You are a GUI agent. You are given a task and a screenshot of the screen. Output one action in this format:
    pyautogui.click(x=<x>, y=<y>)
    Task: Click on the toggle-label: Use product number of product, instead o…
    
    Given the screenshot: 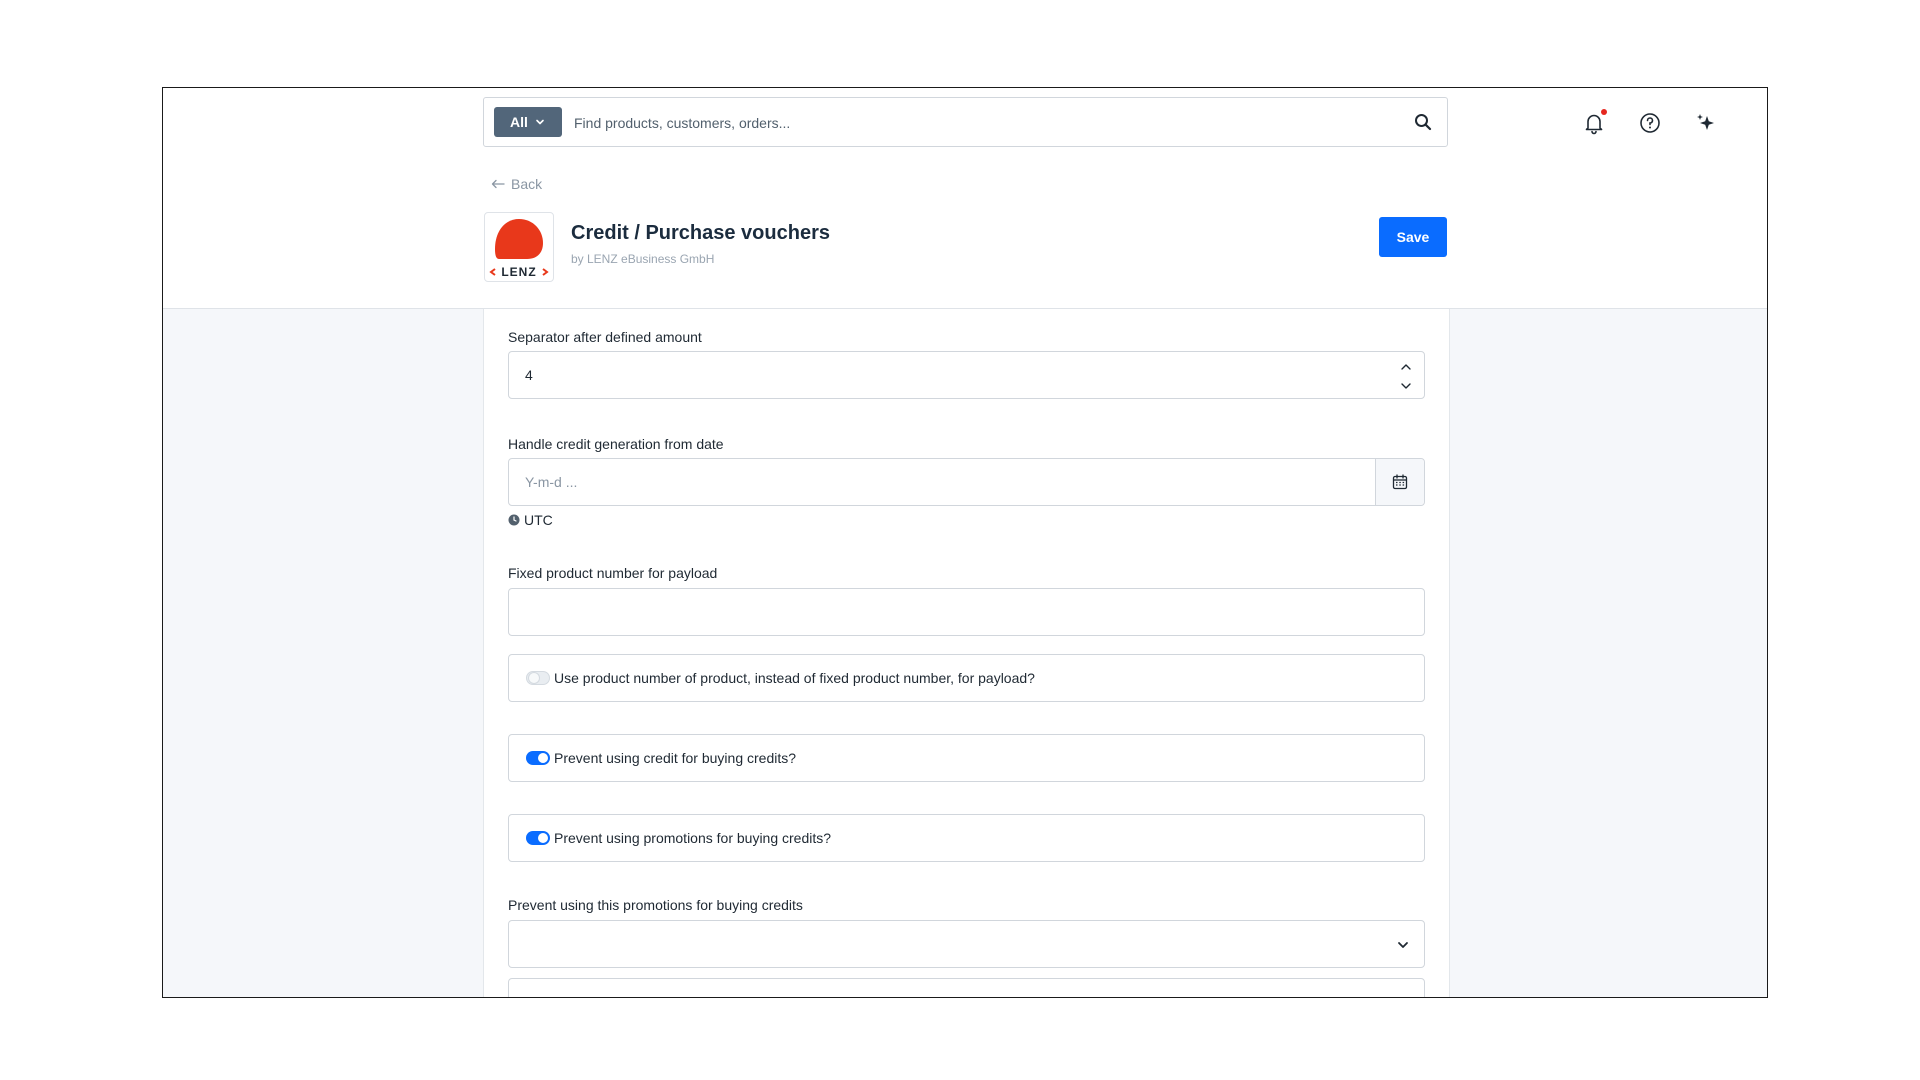 What is the action you would take?
    pyautogui.click(x=794, y=678)
    